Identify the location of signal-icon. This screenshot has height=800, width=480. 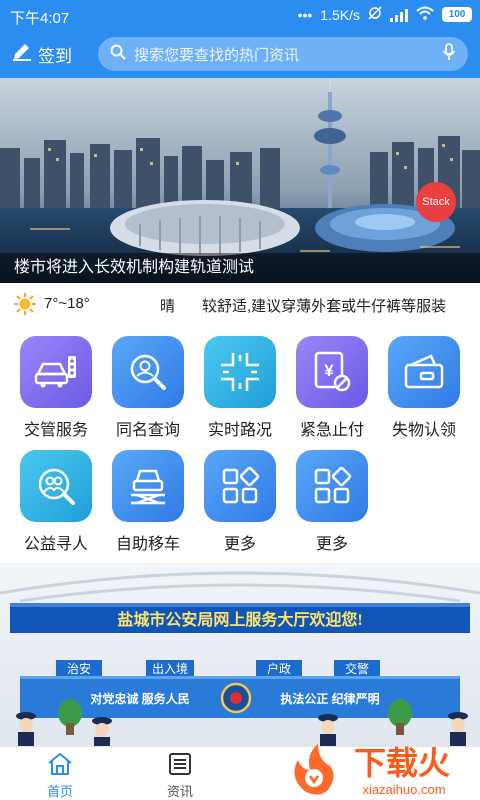
(399, 15).